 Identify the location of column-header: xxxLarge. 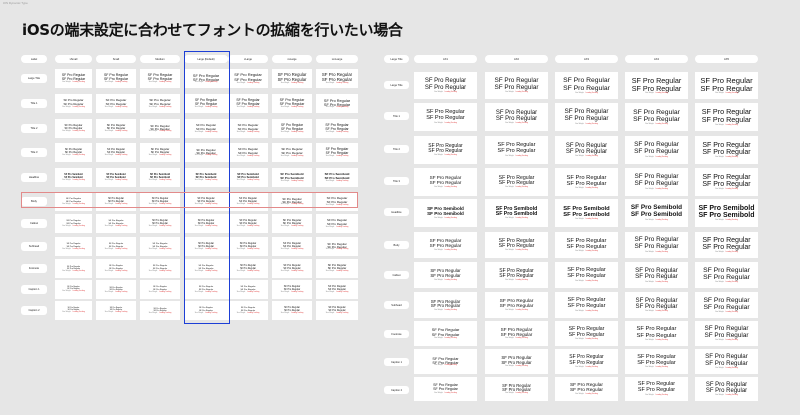
(337, 59).